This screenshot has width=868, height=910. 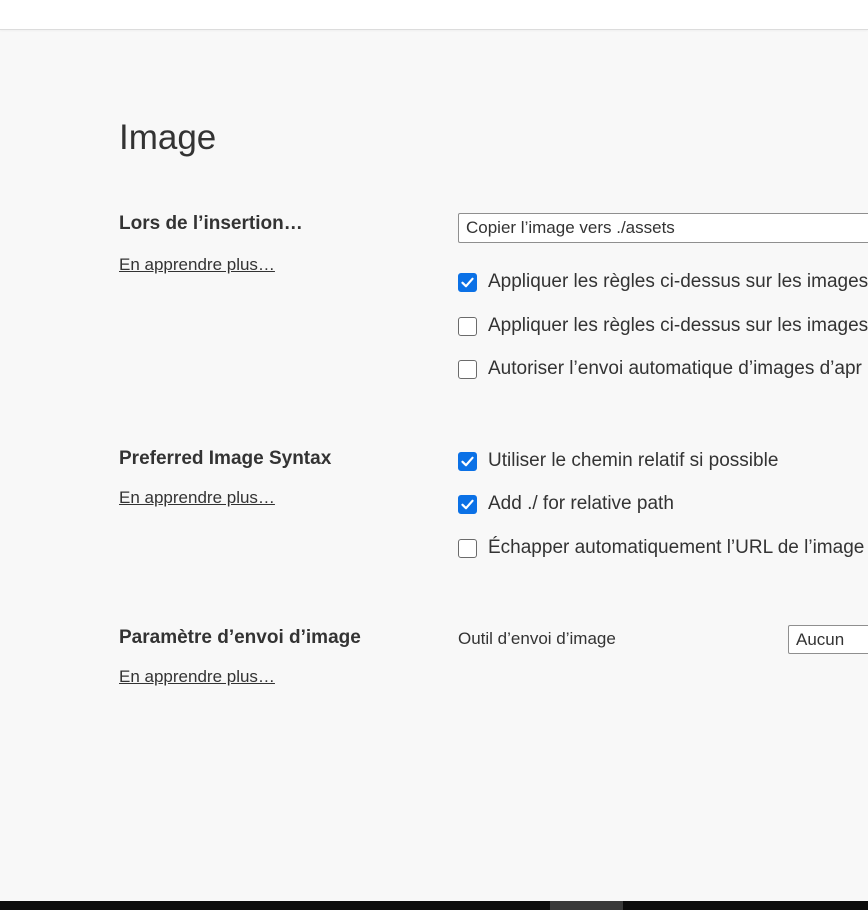 What do you see at coordinates (537, 638) in the screenshot?
I see `upload-tool-label: Outil d’envoi d’image` at bounding box center [537, 638].